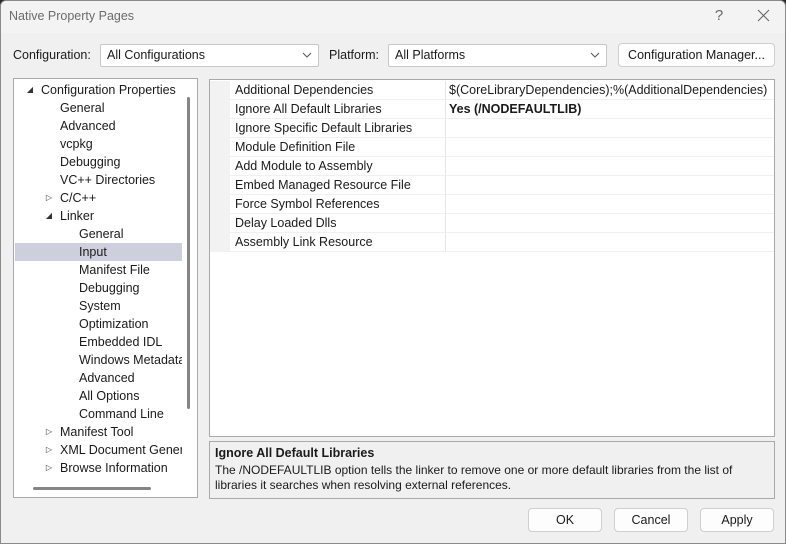  I want to click on cancel-button: Cancel, so click(651, 520).